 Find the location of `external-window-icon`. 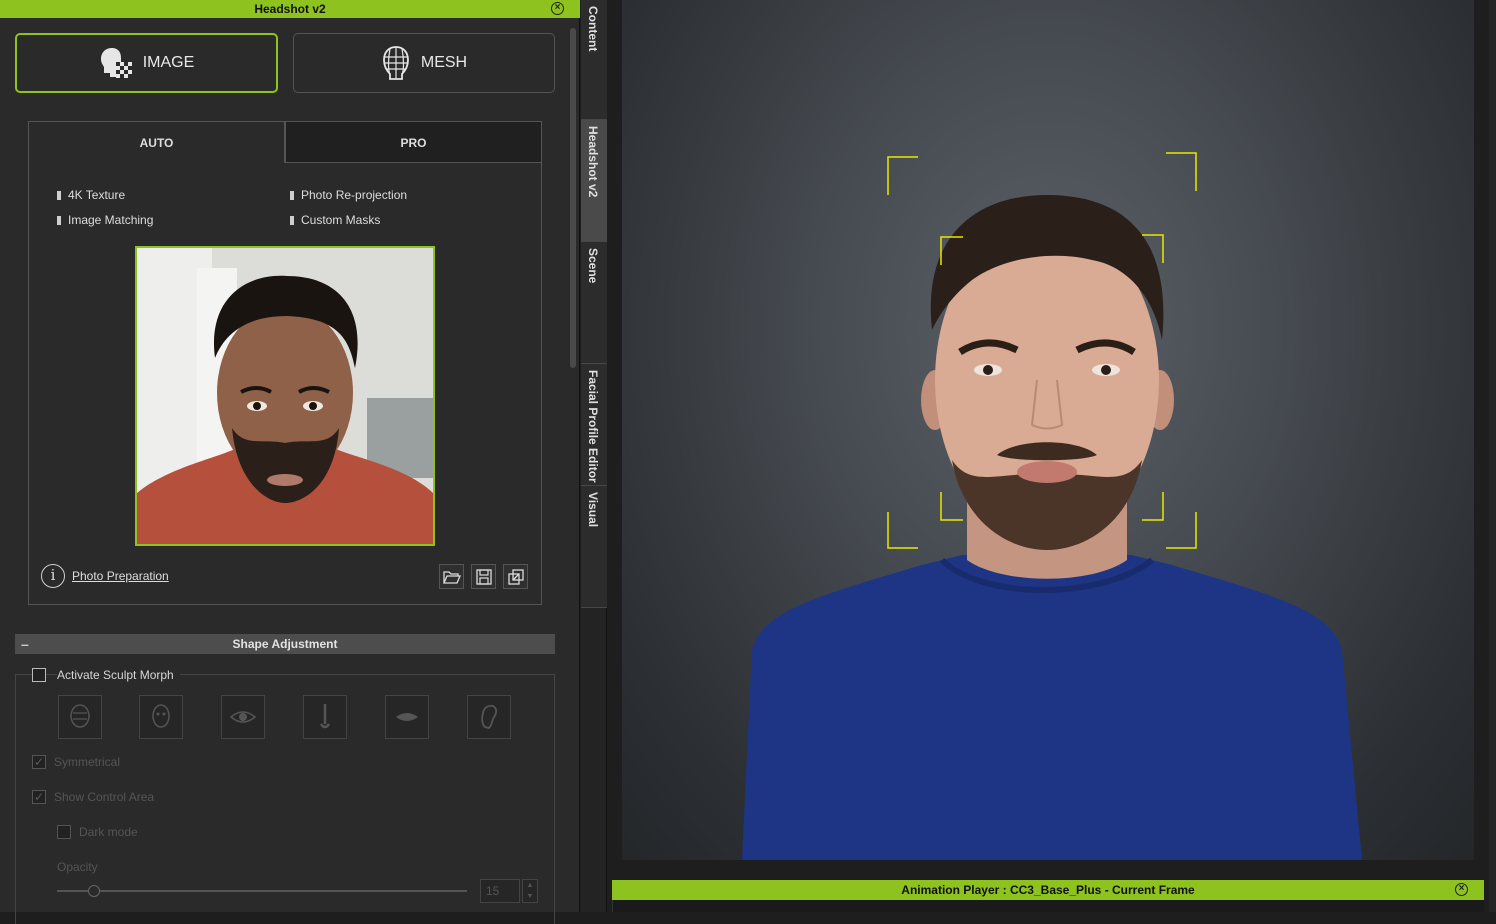

external-window-icon is located at coordinates (515, 576).